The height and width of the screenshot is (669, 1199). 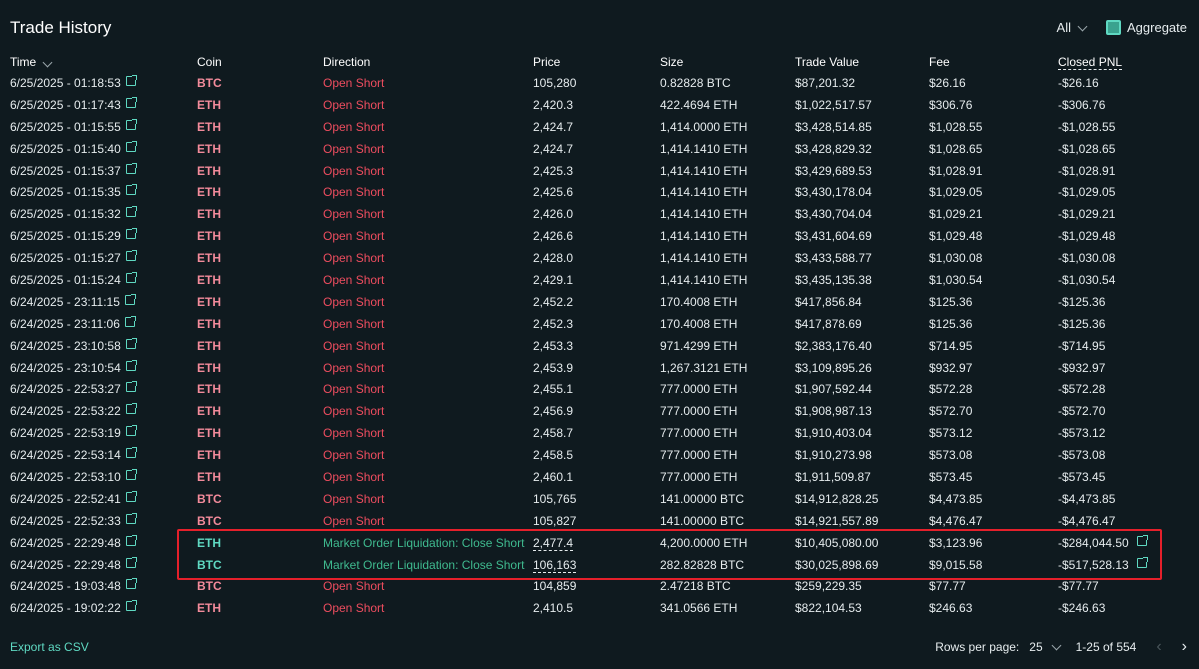 What do you see at coordinates (103, 368) in the screenshot?
I see `cell-time: 6/24/2025 - 23:10:54` at bounding box center [103, 368].